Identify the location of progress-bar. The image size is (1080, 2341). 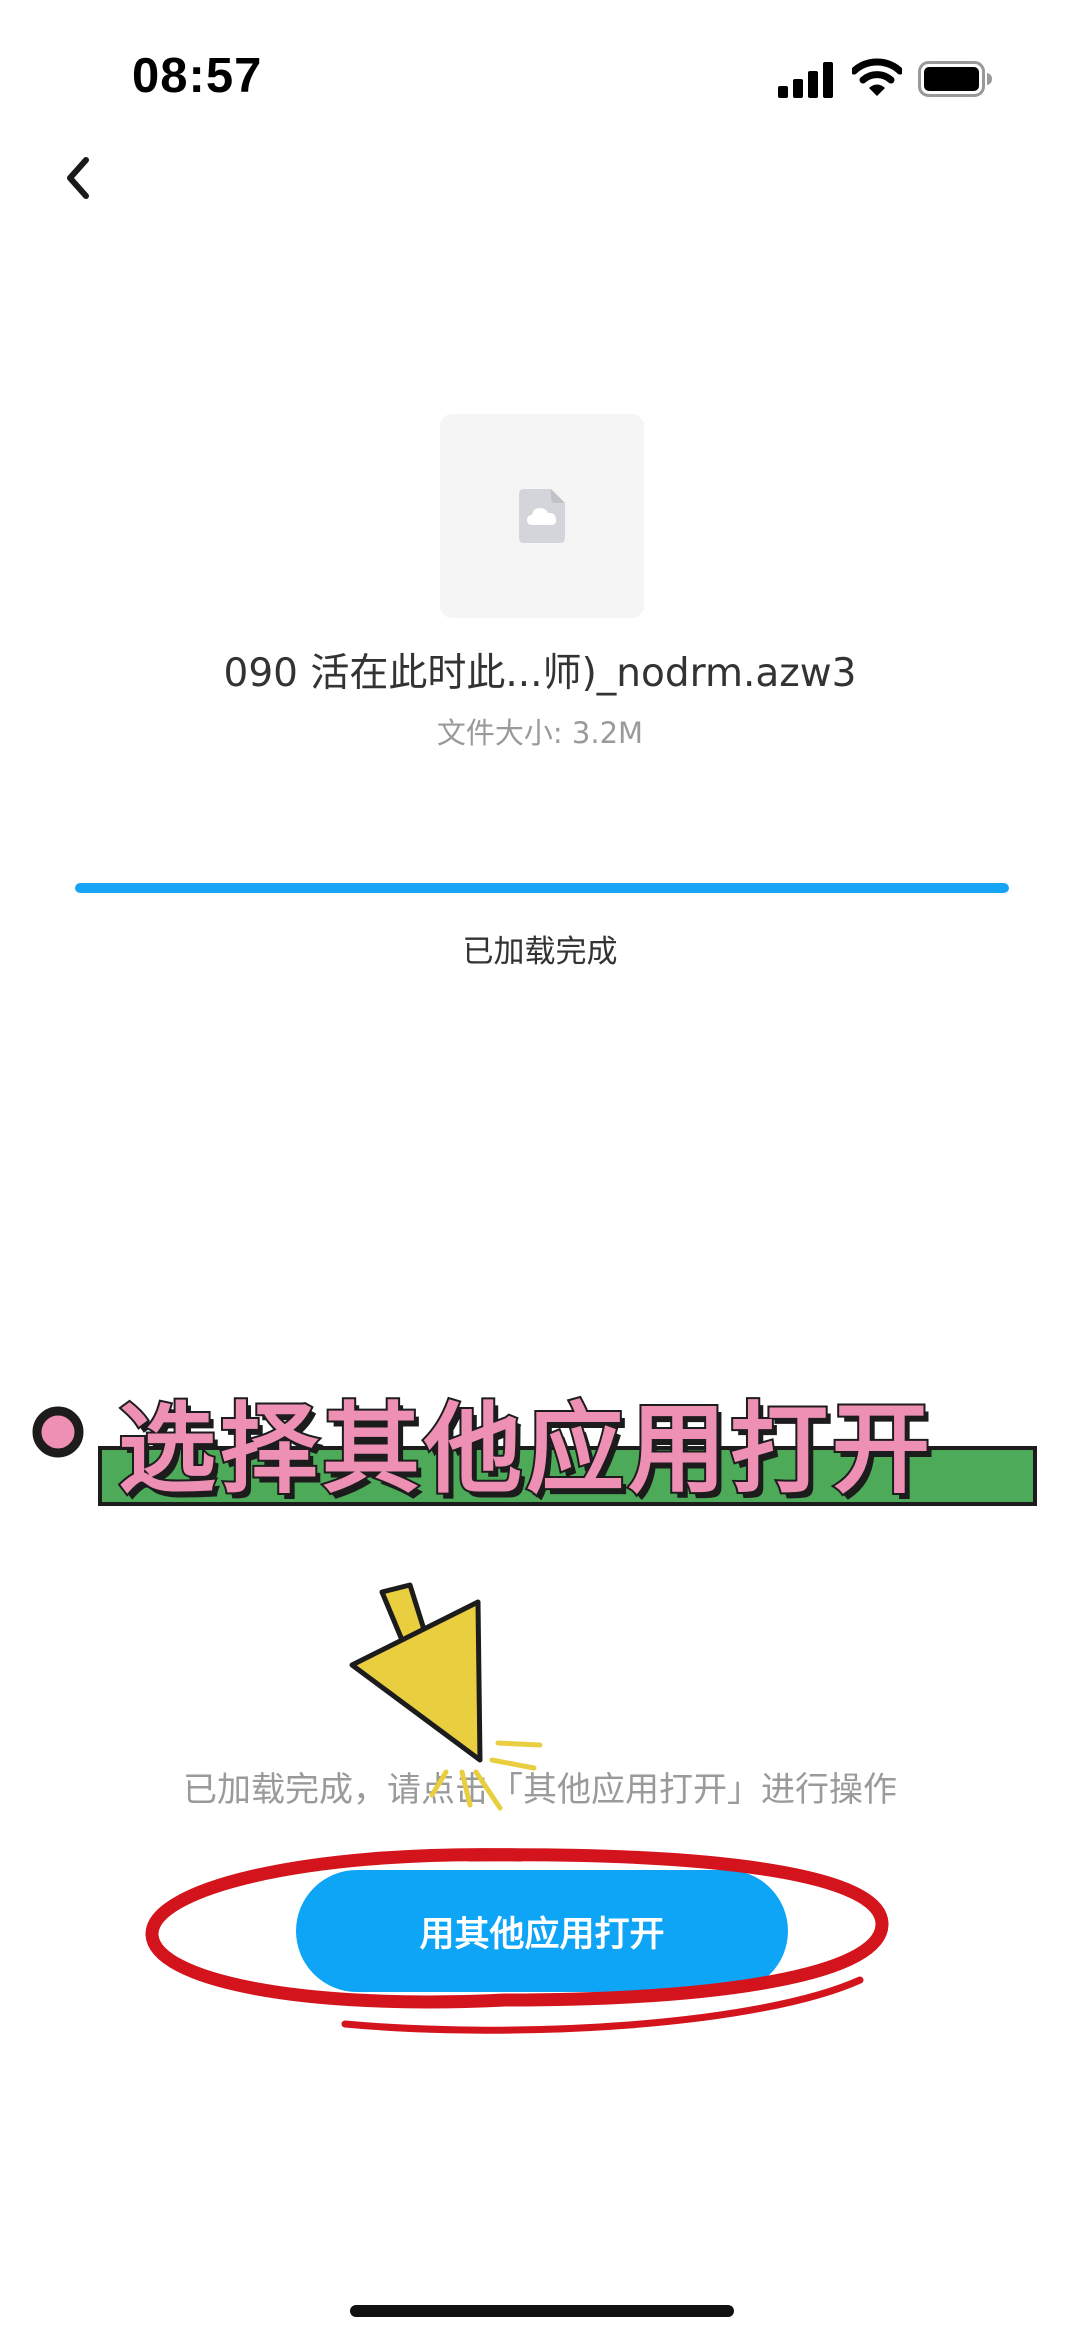
(542, 888).